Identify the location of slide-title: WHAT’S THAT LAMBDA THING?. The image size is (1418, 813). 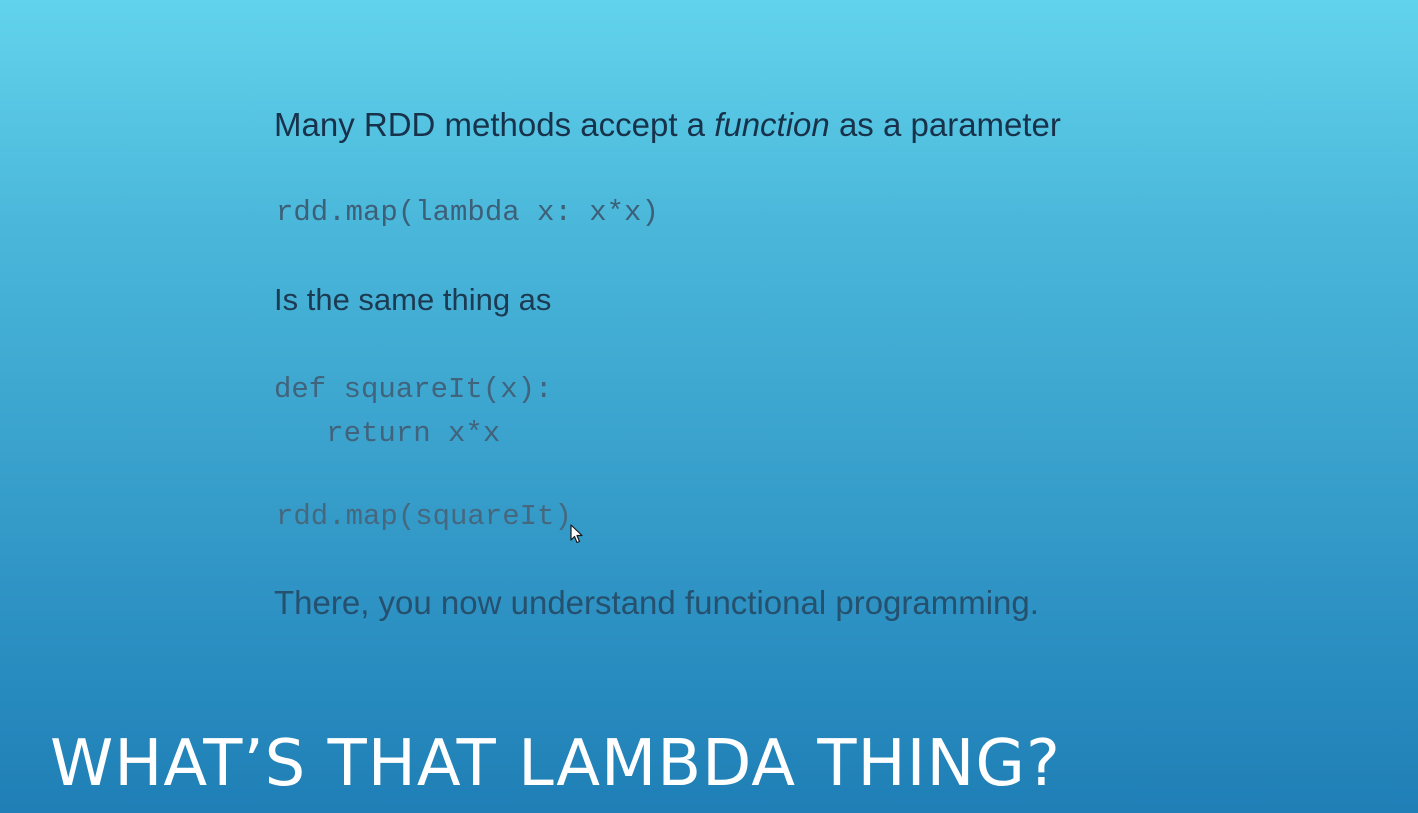
(555, 764).